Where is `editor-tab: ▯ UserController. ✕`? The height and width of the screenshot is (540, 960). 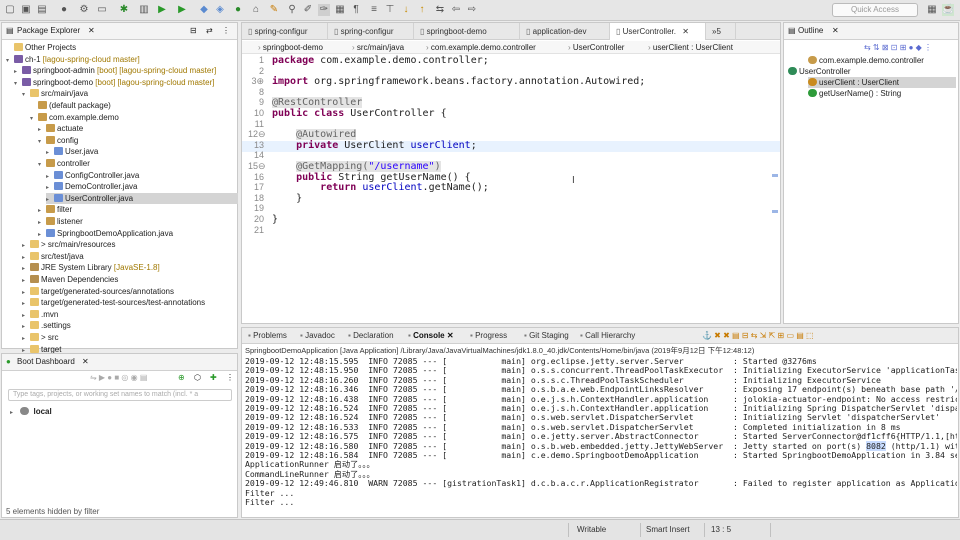 editor-tab: ▯ UserController. ✕ is located at coordinates (658, 31).